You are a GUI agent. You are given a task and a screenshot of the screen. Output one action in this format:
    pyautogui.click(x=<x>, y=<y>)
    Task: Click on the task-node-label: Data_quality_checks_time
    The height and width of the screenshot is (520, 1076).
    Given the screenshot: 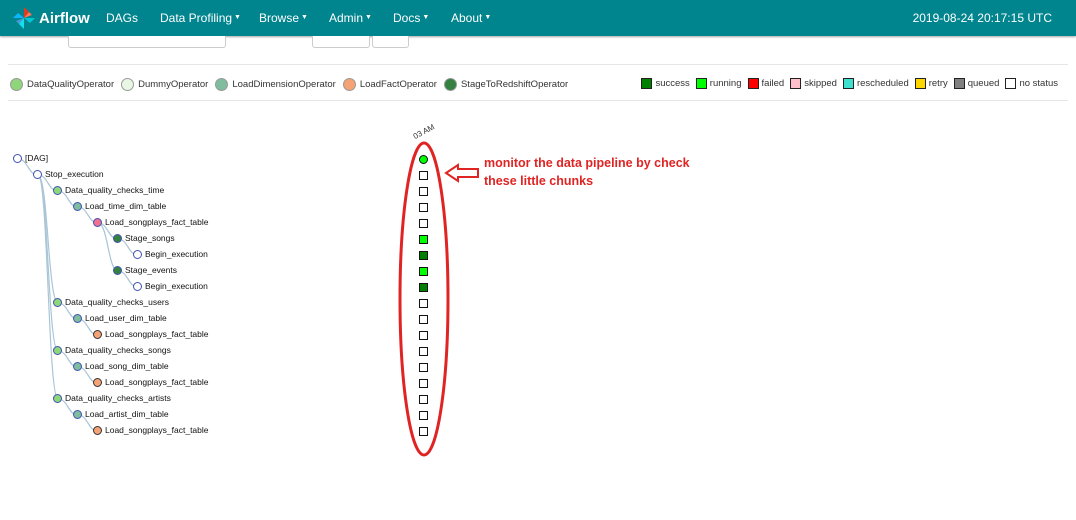 What is the action you would take?
    pyautogui.click(x=115, y=190)
    